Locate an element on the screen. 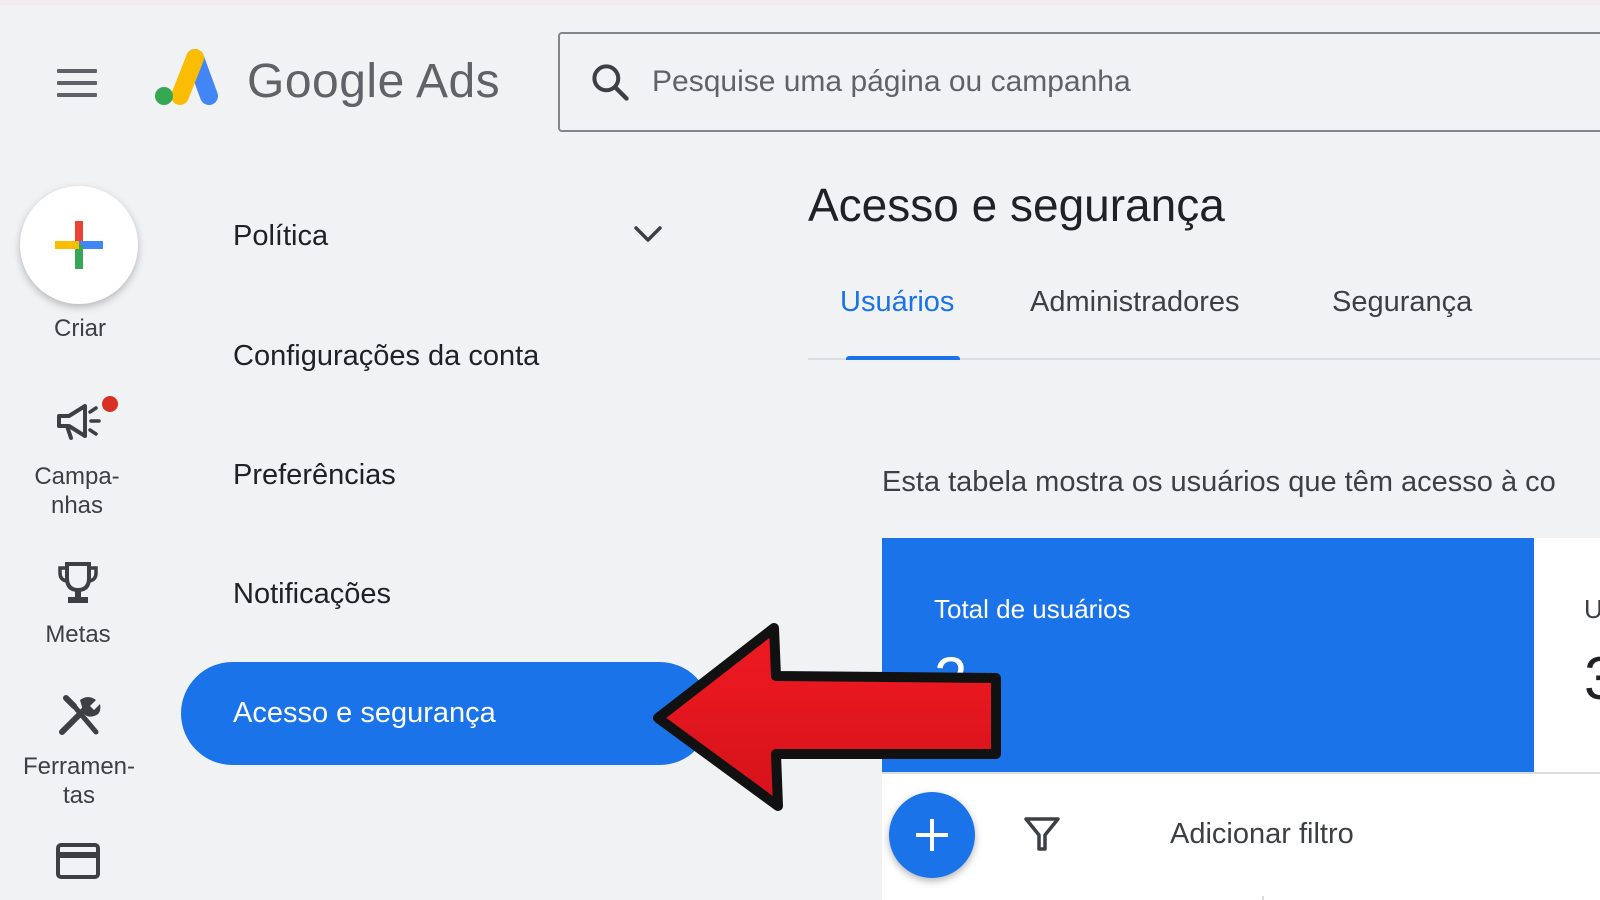 The height and width of the screenshot is (900, 1600). subnav-item-label: Acesso e segurança is located at coordinates (364, 713).